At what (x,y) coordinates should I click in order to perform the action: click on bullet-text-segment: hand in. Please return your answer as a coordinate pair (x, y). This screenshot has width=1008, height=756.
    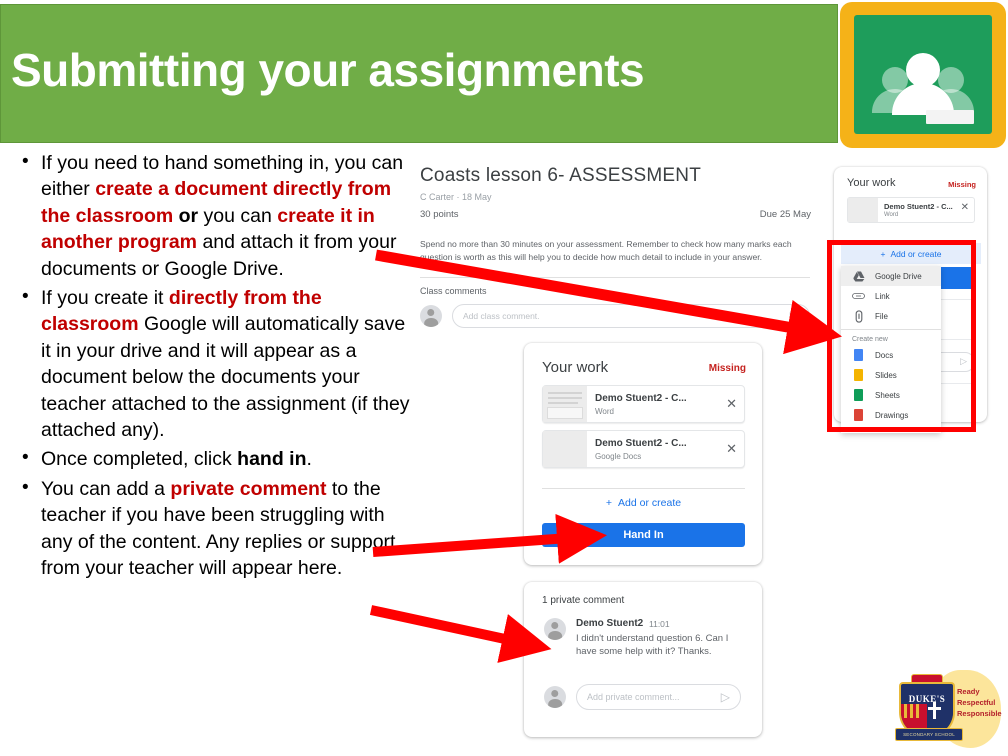
    Looking at the image, I should click on (272, 459).